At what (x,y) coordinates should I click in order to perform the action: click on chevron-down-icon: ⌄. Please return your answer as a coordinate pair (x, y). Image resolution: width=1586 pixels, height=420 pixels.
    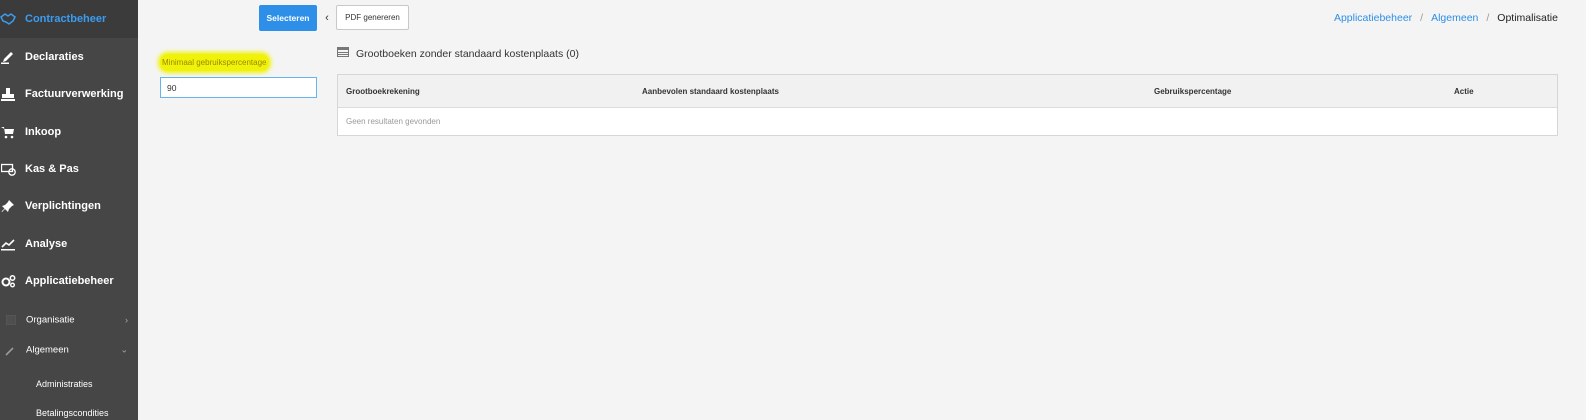
    Looking at the image, I should click on (124, 349).